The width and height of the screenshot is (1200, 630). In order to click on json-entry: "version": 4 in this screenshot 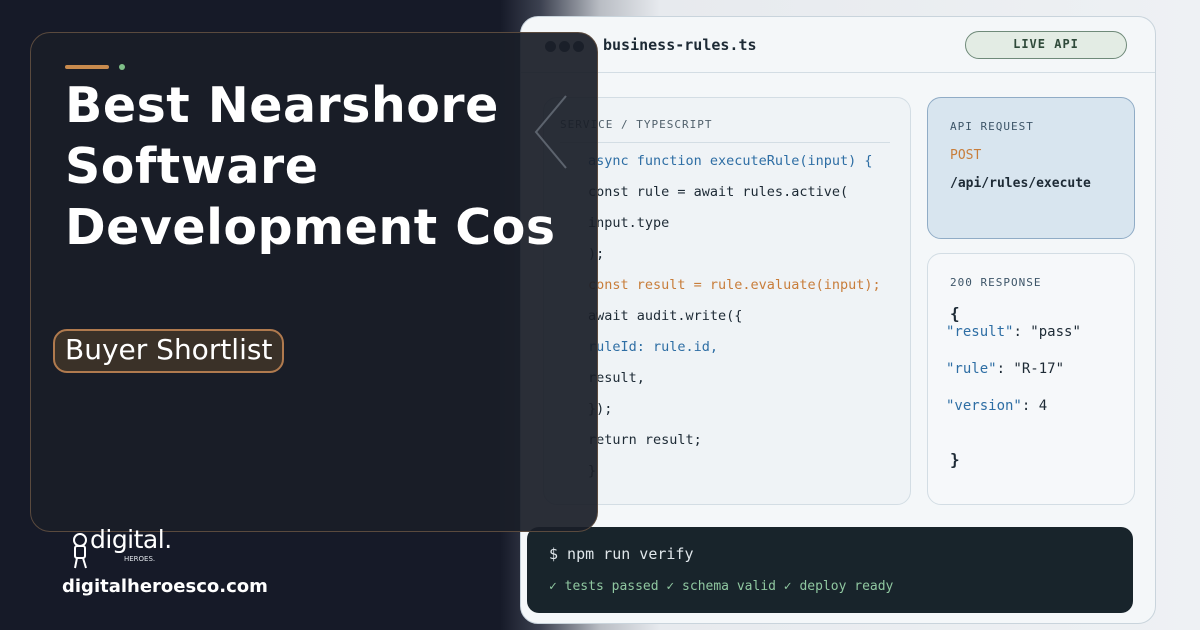, I will do `click(996, 406)`.